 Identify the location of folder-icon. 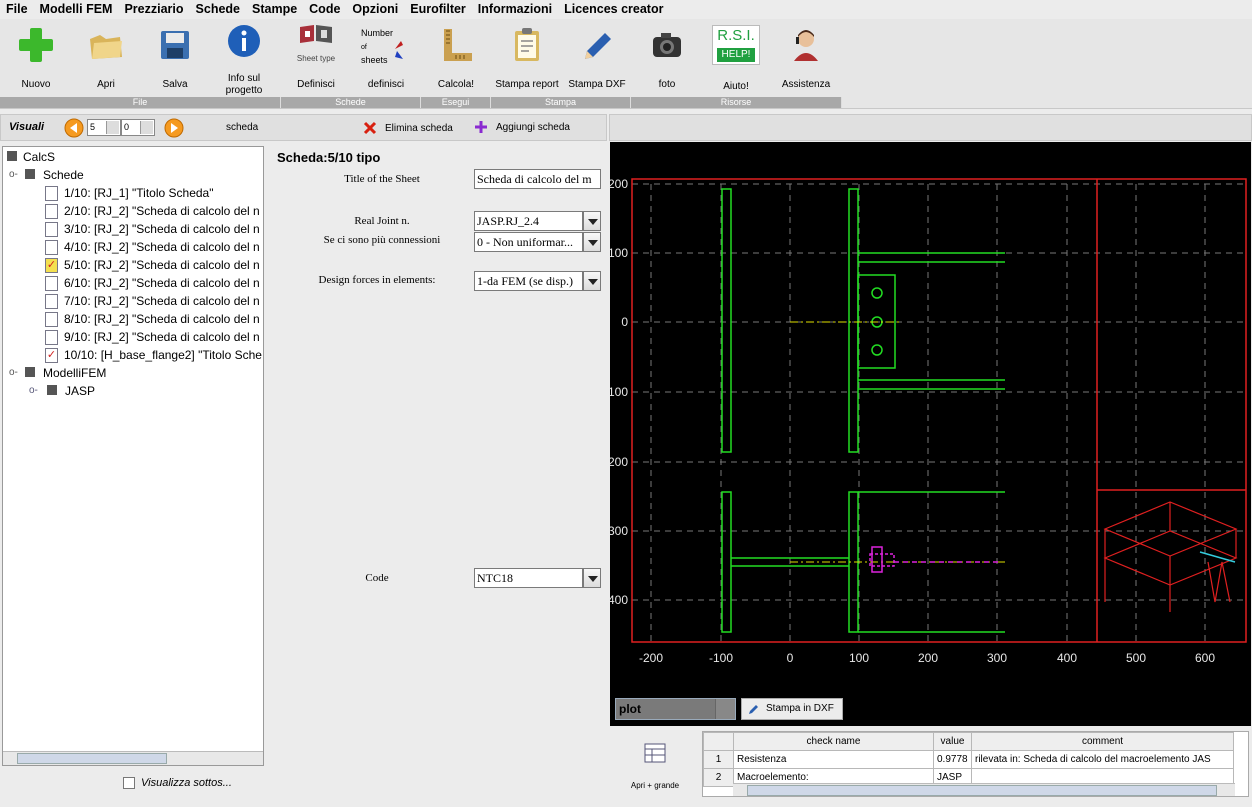
(106, 47).